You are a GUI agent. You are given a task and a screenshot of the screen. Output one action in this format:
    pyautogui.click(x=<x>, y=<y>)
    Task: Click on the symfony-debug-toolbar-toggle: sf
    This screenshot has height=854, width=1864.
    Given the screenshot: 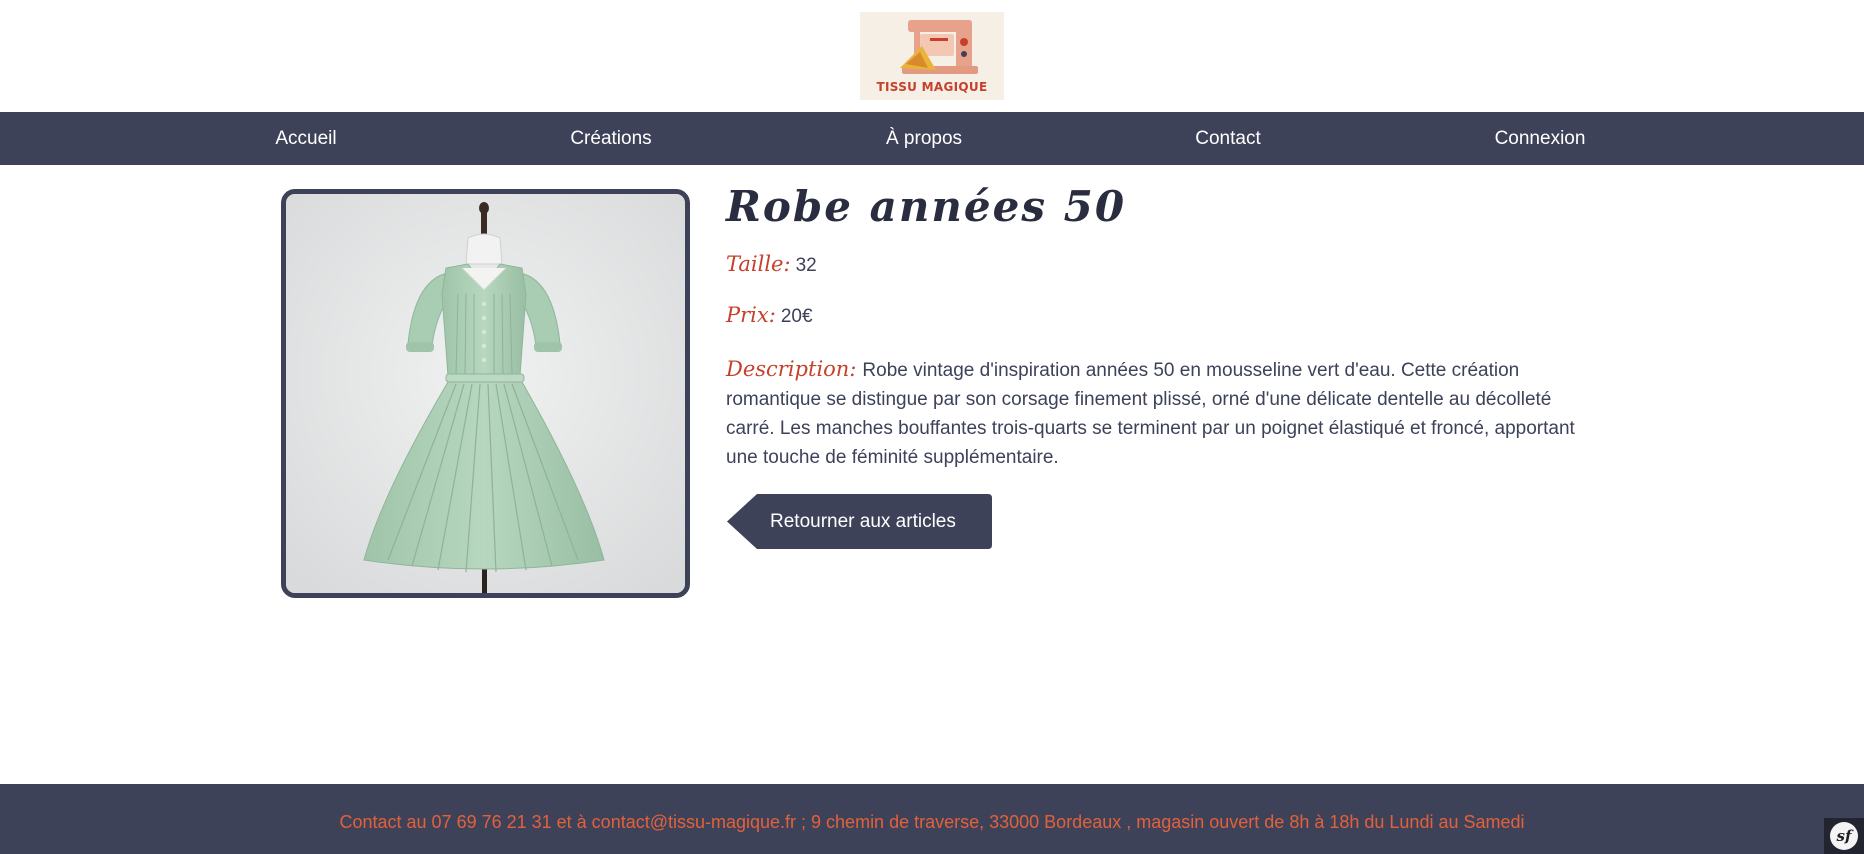 What is the action you would take?
    pyautogui.click(x=1844, y=836)
    